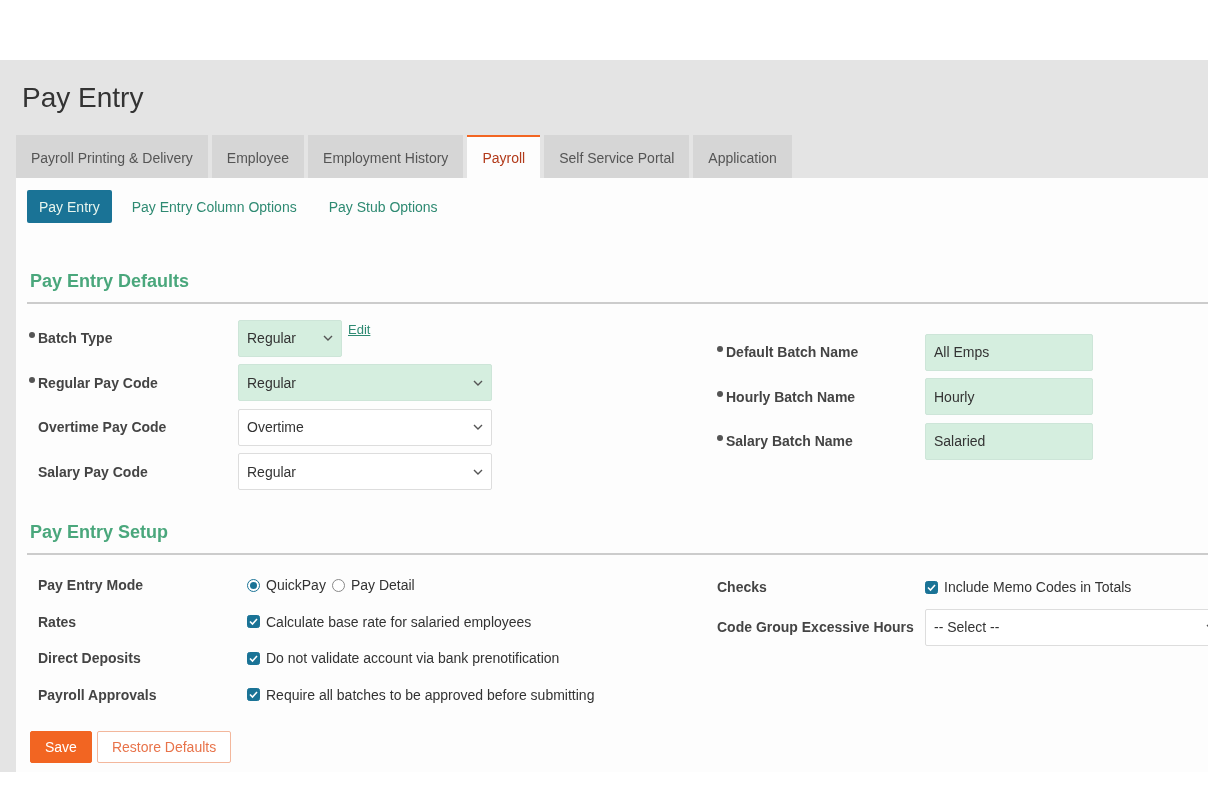 The image size is (1208, 806). Describe the element at coordinates (359, 329) in the screenshot. I see `edit-link: Edit` at that location.